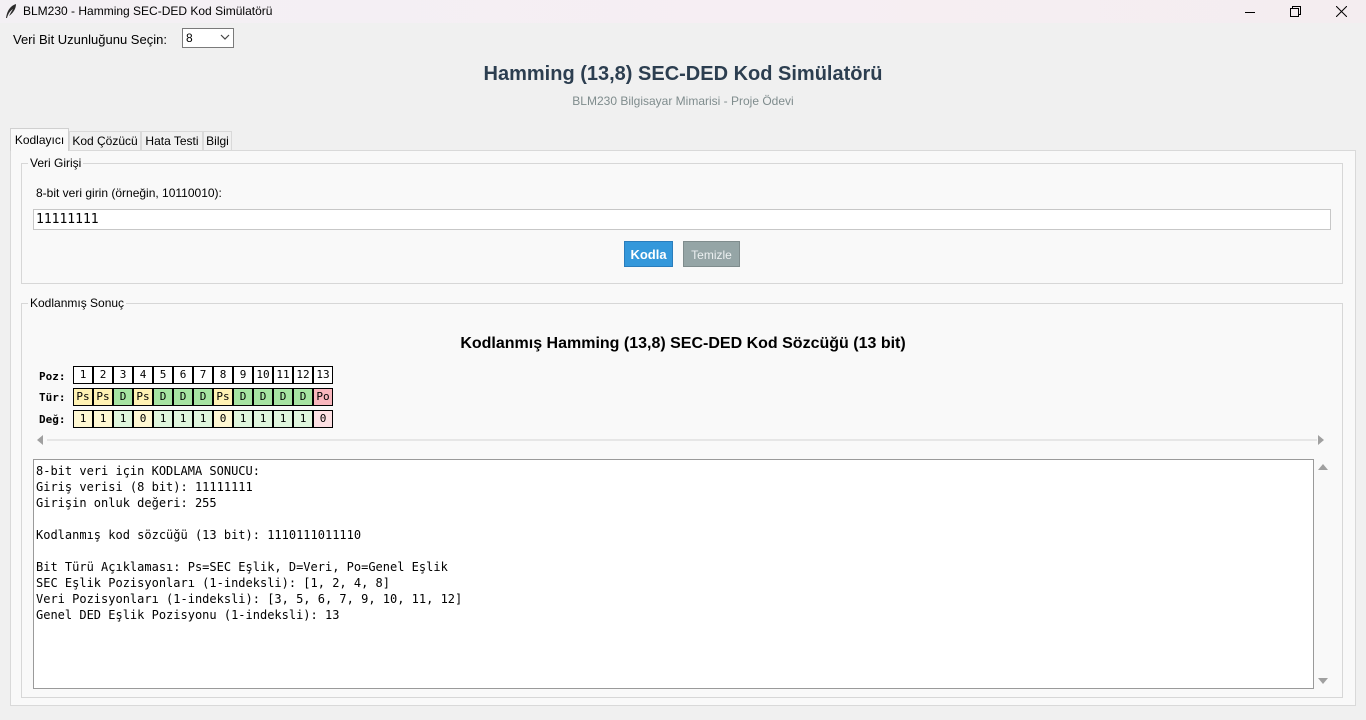  Describe the element at coordinates (56, 163) in the screenshot. I see `data-entry-frame-title: Veri Girişi` at that location.